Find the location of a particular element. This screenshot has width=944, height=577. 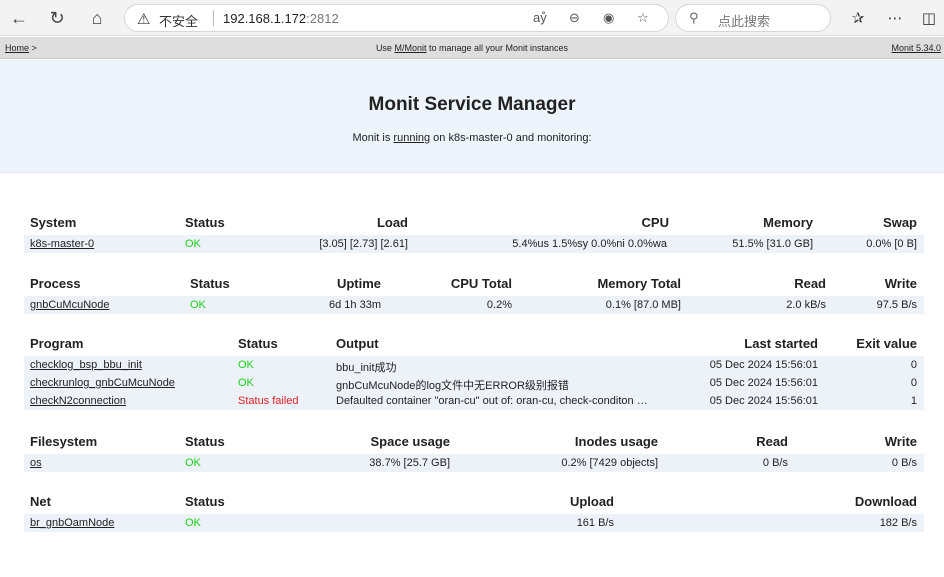

page-title: Monit Service Manager is located at coordinates (472, 104).